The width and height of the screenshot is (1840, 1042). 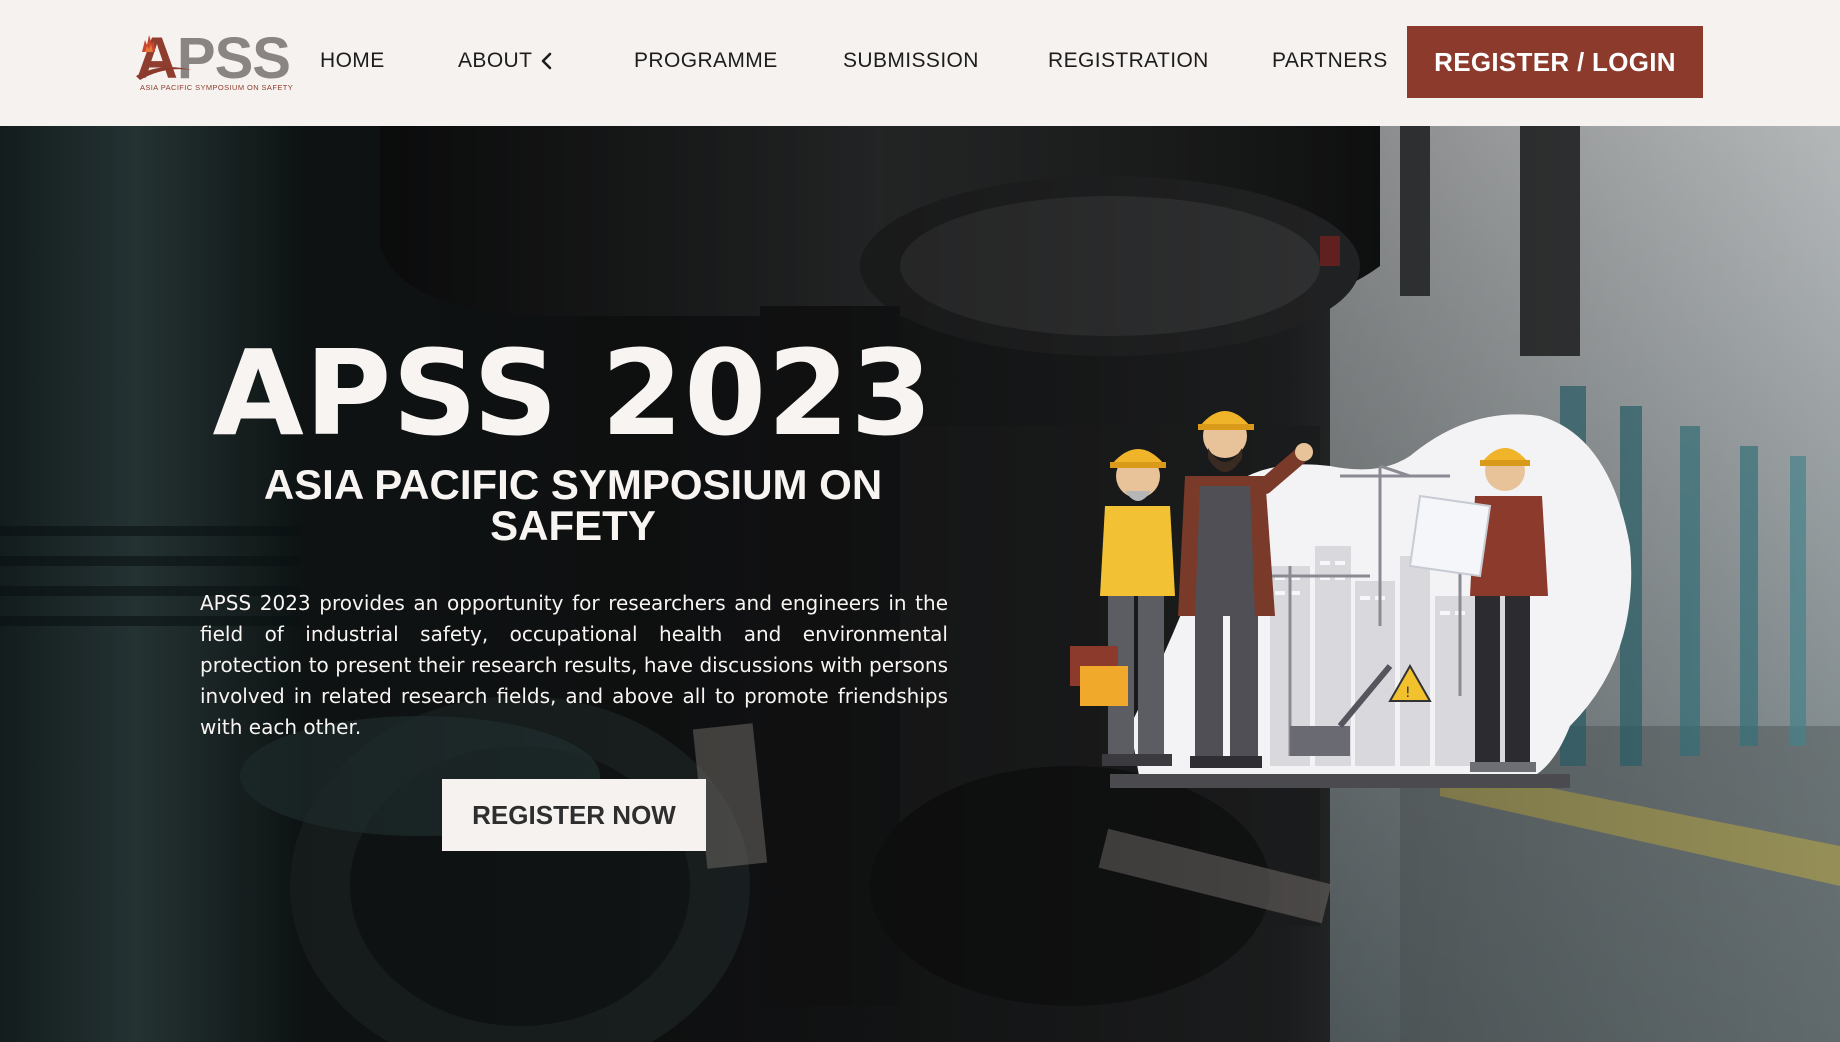 I want to click on nav-home: HOME, so click(x=352, y=61).